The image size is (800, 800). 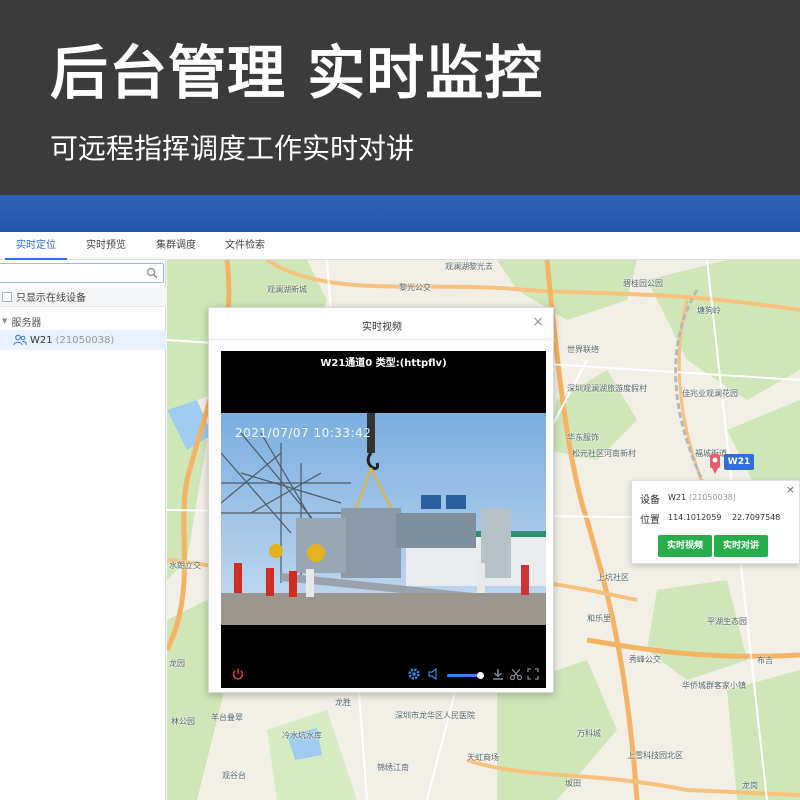 I want to click on video-timestamp: 2021/07/07 10:33:42, so click(x=303, y=433).